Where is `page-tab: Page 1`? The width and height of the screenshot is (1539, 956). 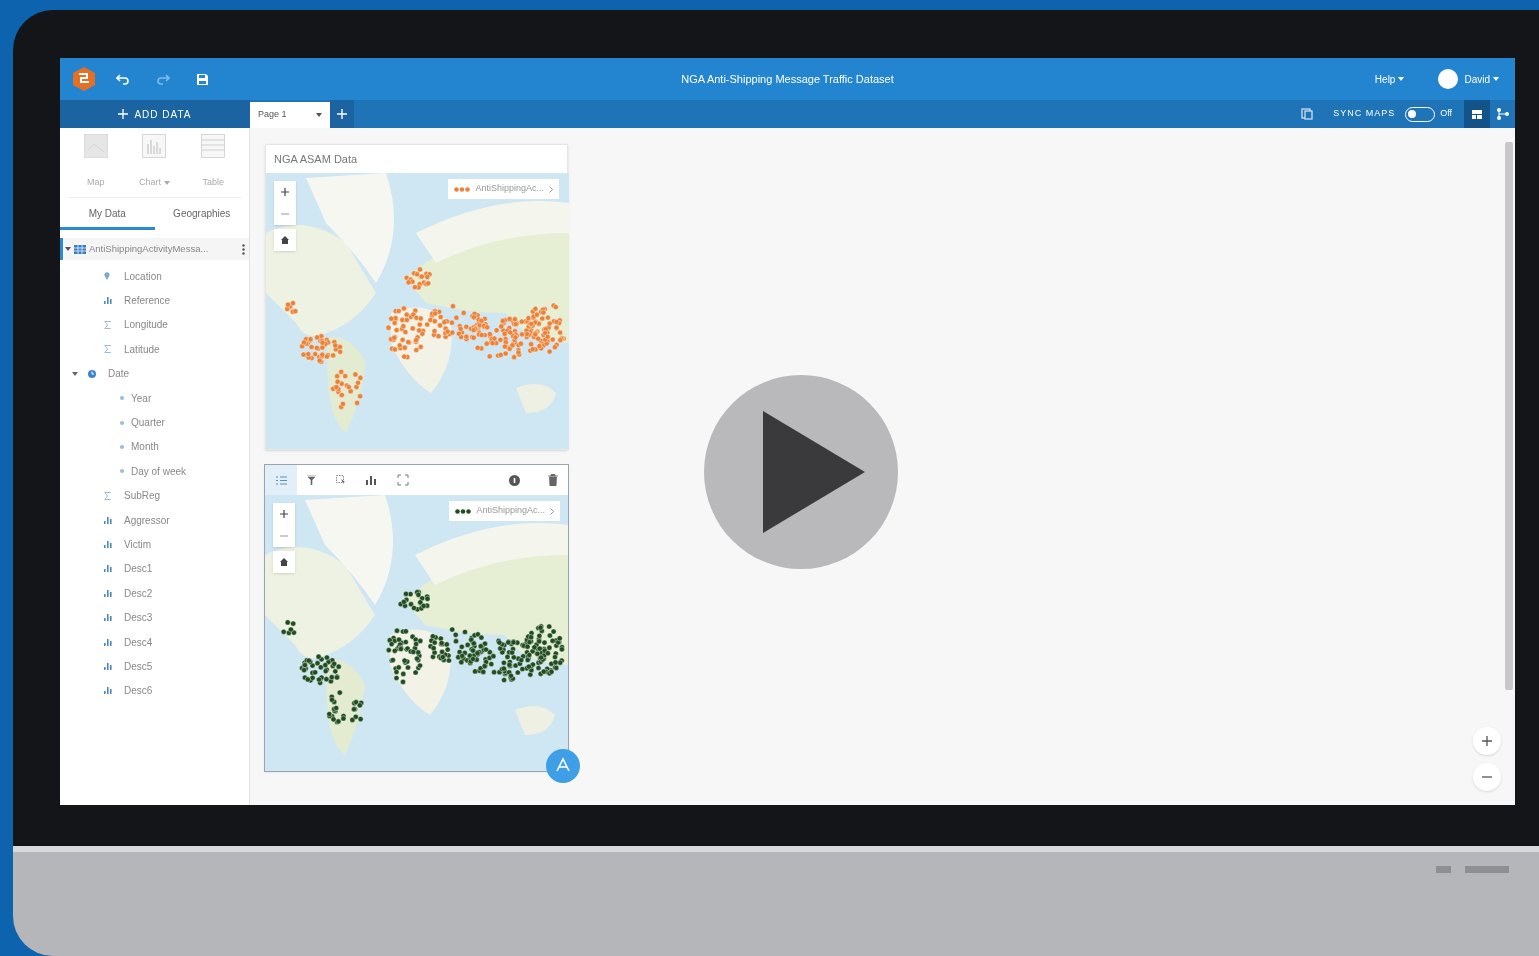 page-tab: Page 1 is located at coordinates (290, 115).